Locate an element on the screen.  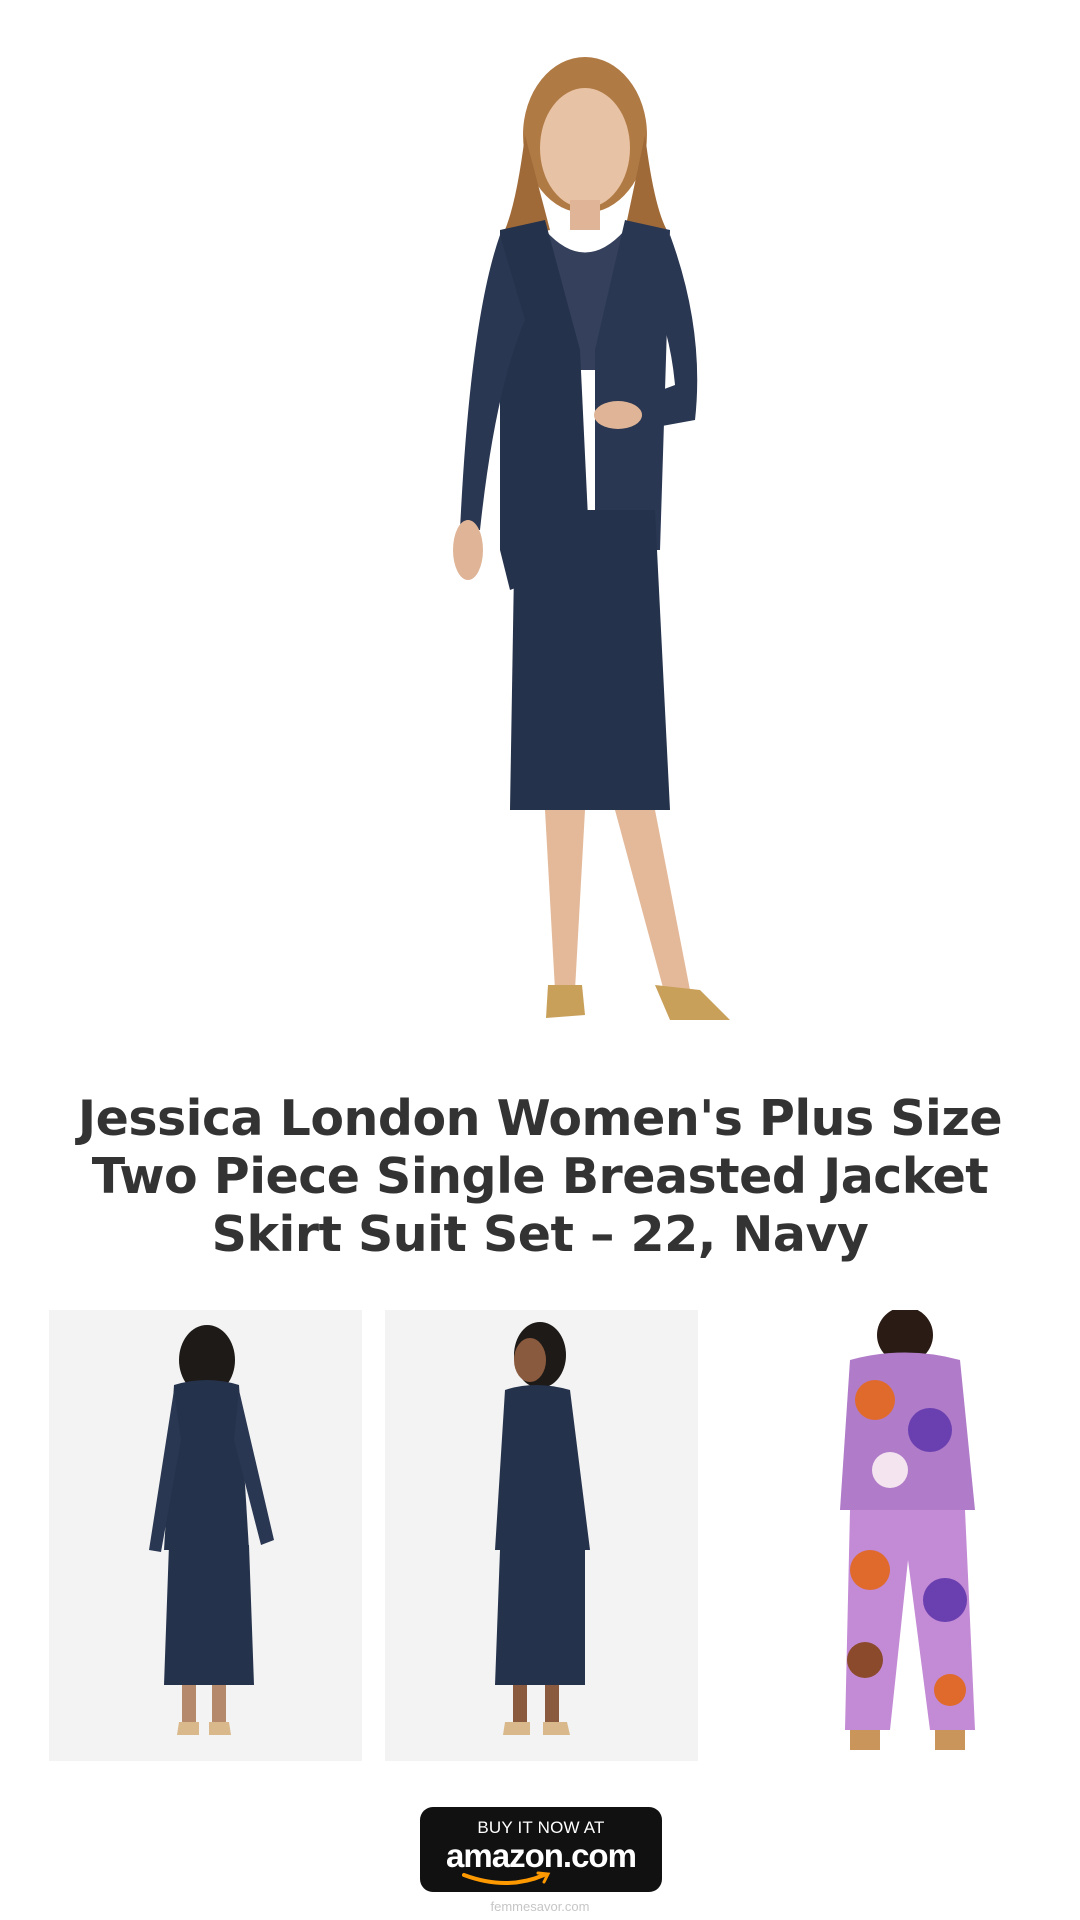
thumbnail-side-view is located at coordinates (541, 1535).